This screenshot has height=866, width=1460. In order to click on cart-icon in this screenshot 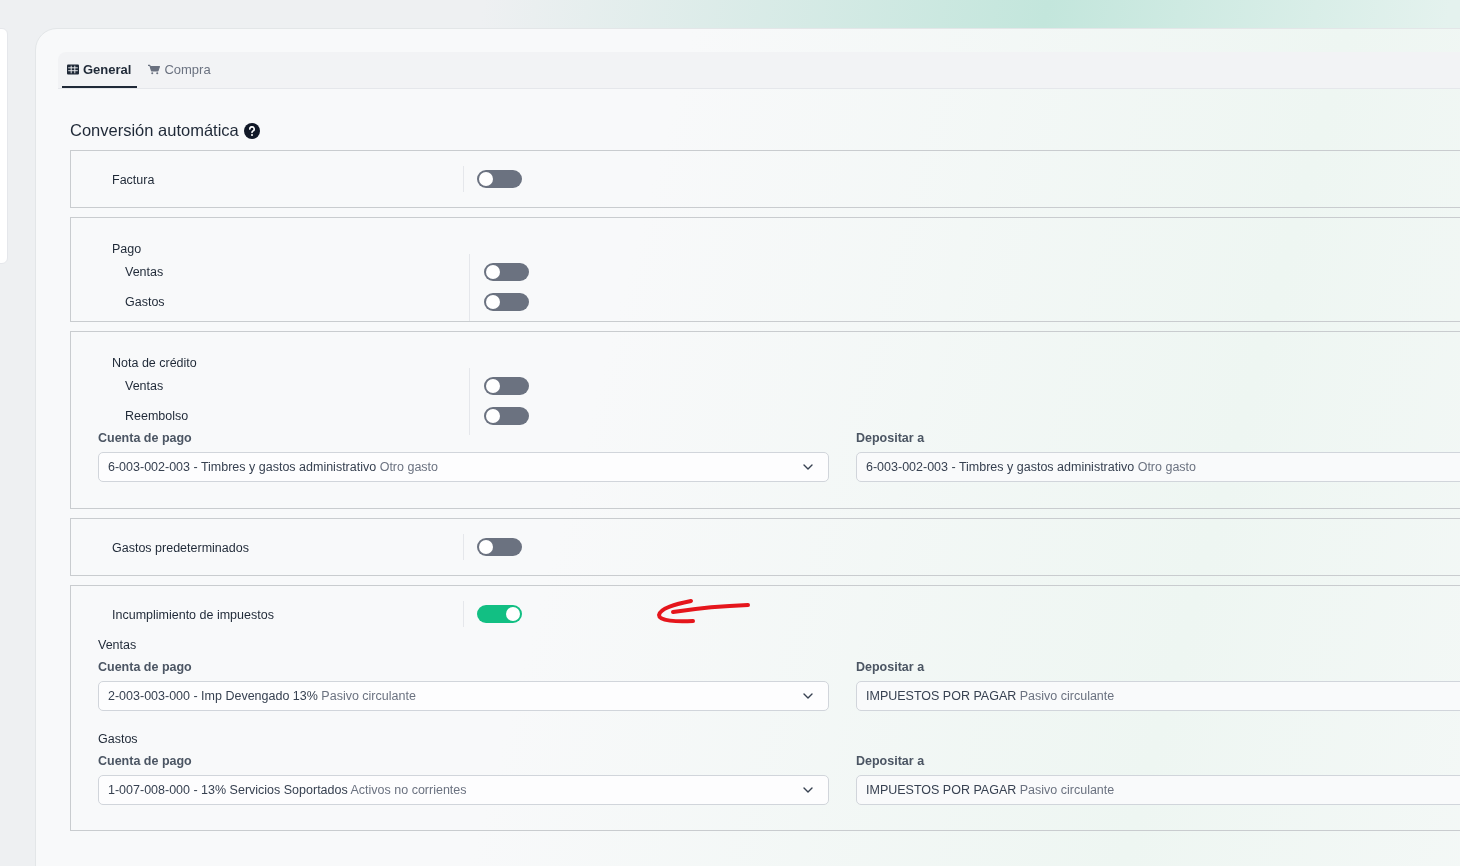, I will do `click(154, 69)`.